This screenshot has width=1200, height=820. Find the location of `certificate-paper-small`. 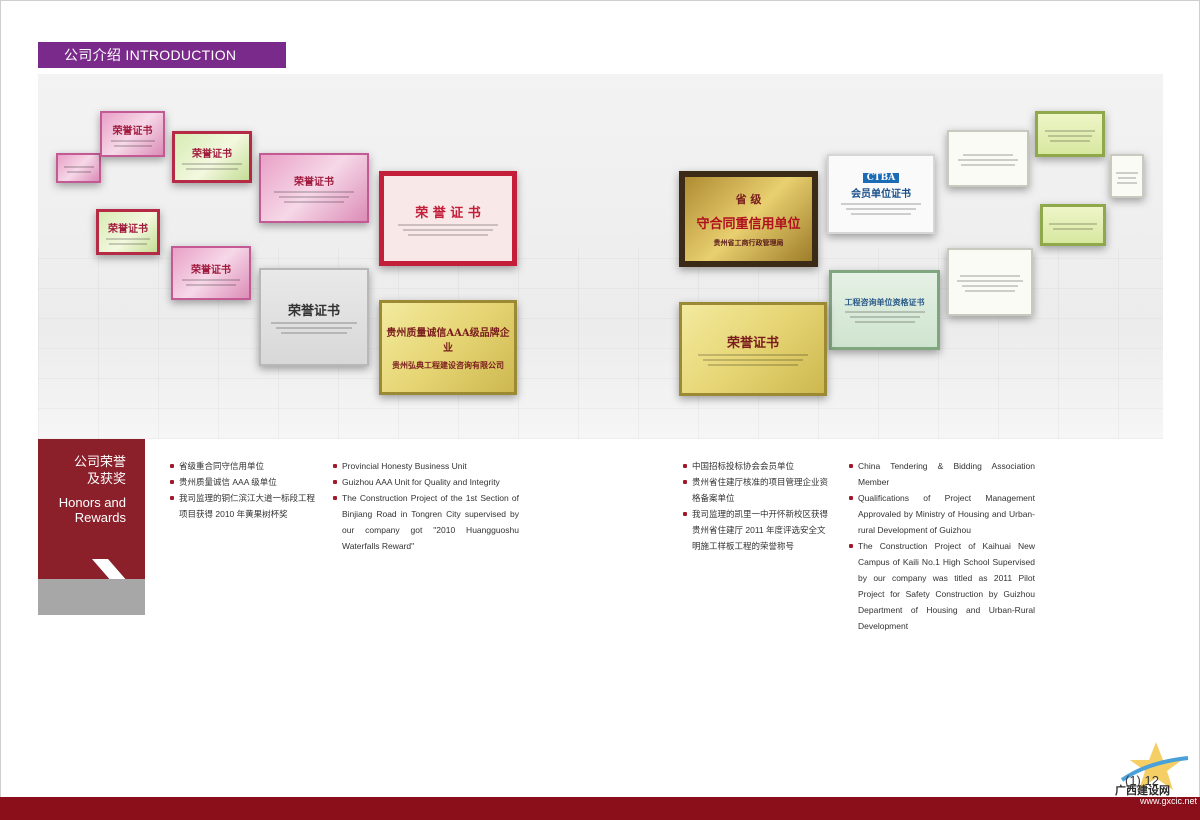

certificate-paper-small is located at coordinates (1127, 176).